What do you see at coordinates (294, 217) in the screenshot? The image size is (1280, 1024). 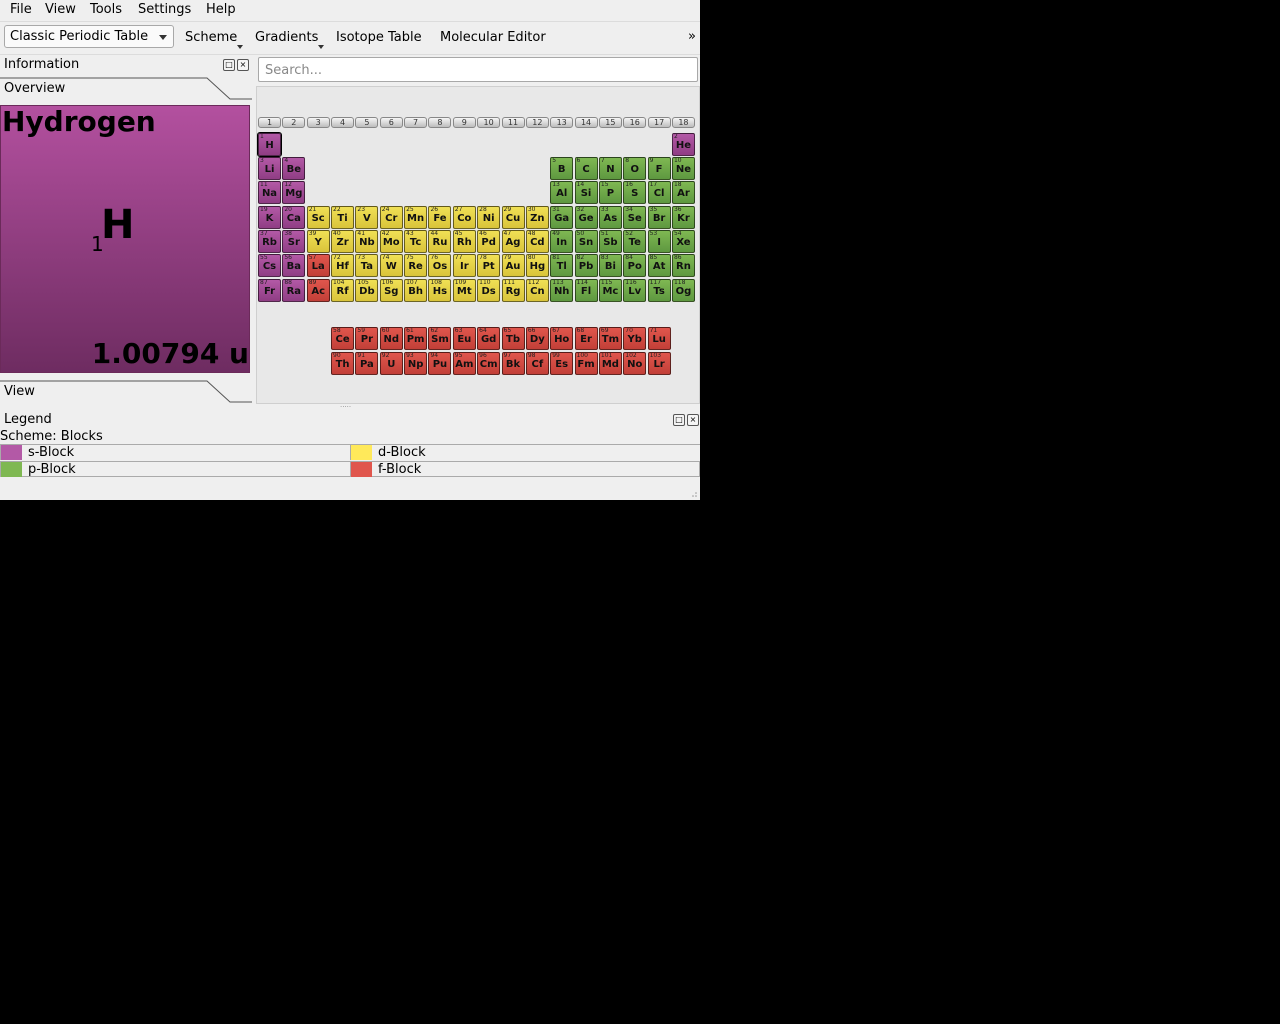 I see `element-cell-ca: 20 Ca` at bounding box center [294, 217].